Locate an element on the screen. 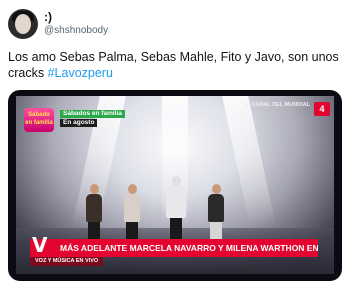 Image resolution: width=350 pixels, height=284 pixels. channel-tagline: EL CANAL DEL MUNDIAL is located at coordinates (276, 105).